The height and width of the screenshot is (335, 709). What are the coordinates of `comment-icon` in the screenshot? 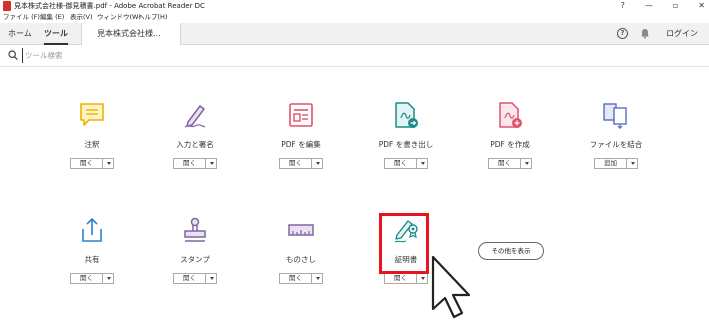 It's located at (92, 114).